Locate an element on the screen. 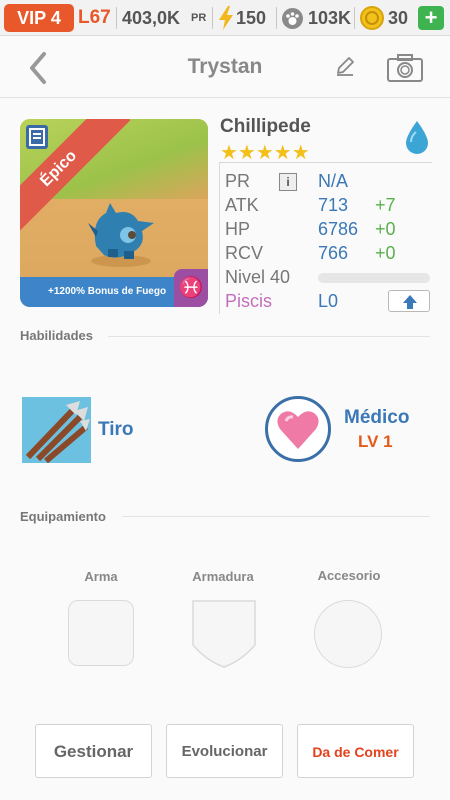 The image size is (450, 800). water-drop-icon is located at coordinates (417, 137).